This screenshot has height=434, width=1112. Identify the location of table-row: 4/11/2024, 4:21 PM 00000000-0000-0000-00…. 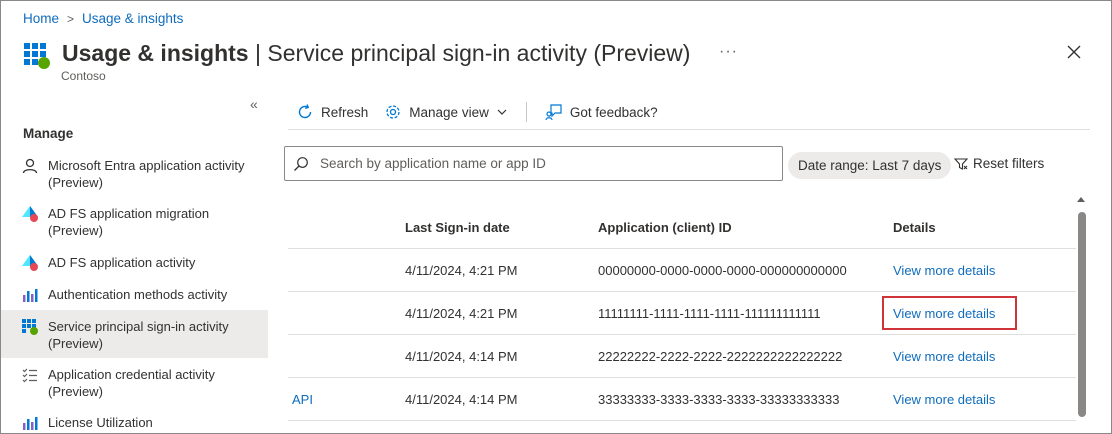
(682, 270).